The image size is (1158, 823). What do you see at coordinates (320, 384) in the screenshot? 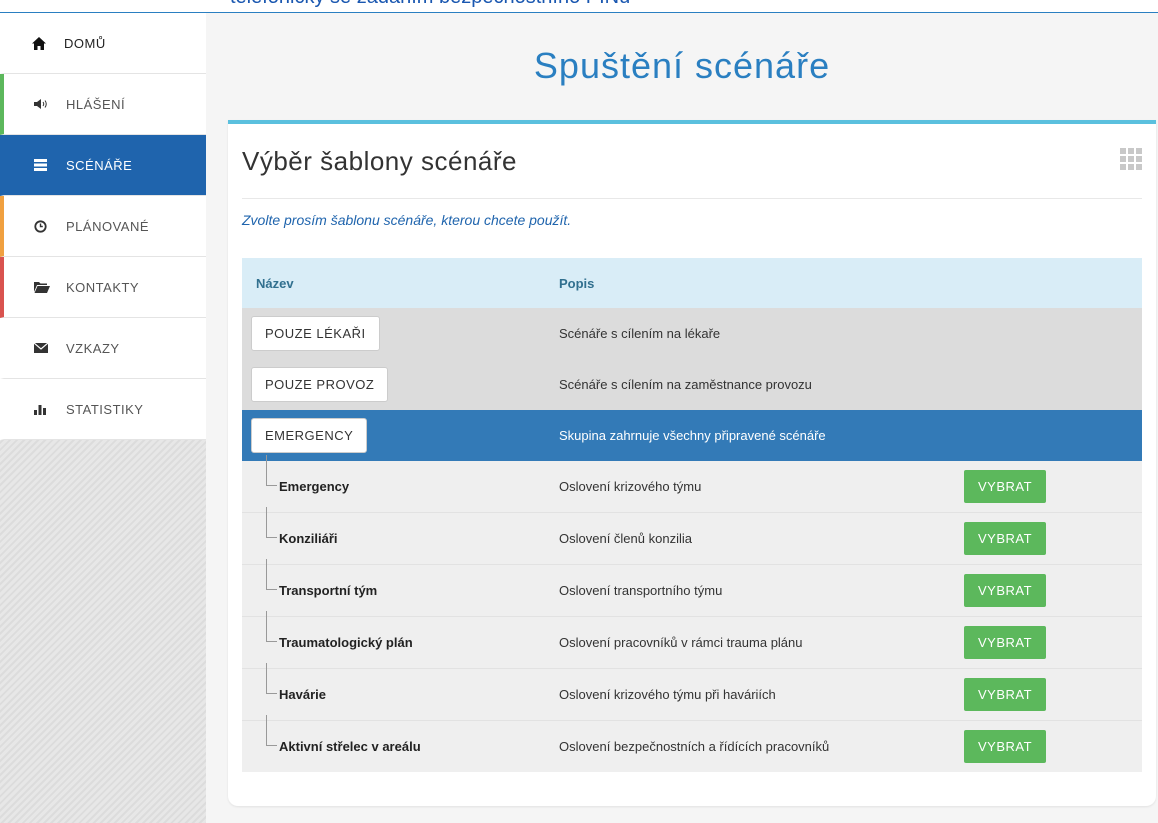
I see `group-button-operations: POUZE PROVOZ` at bounding box center [320, 384].